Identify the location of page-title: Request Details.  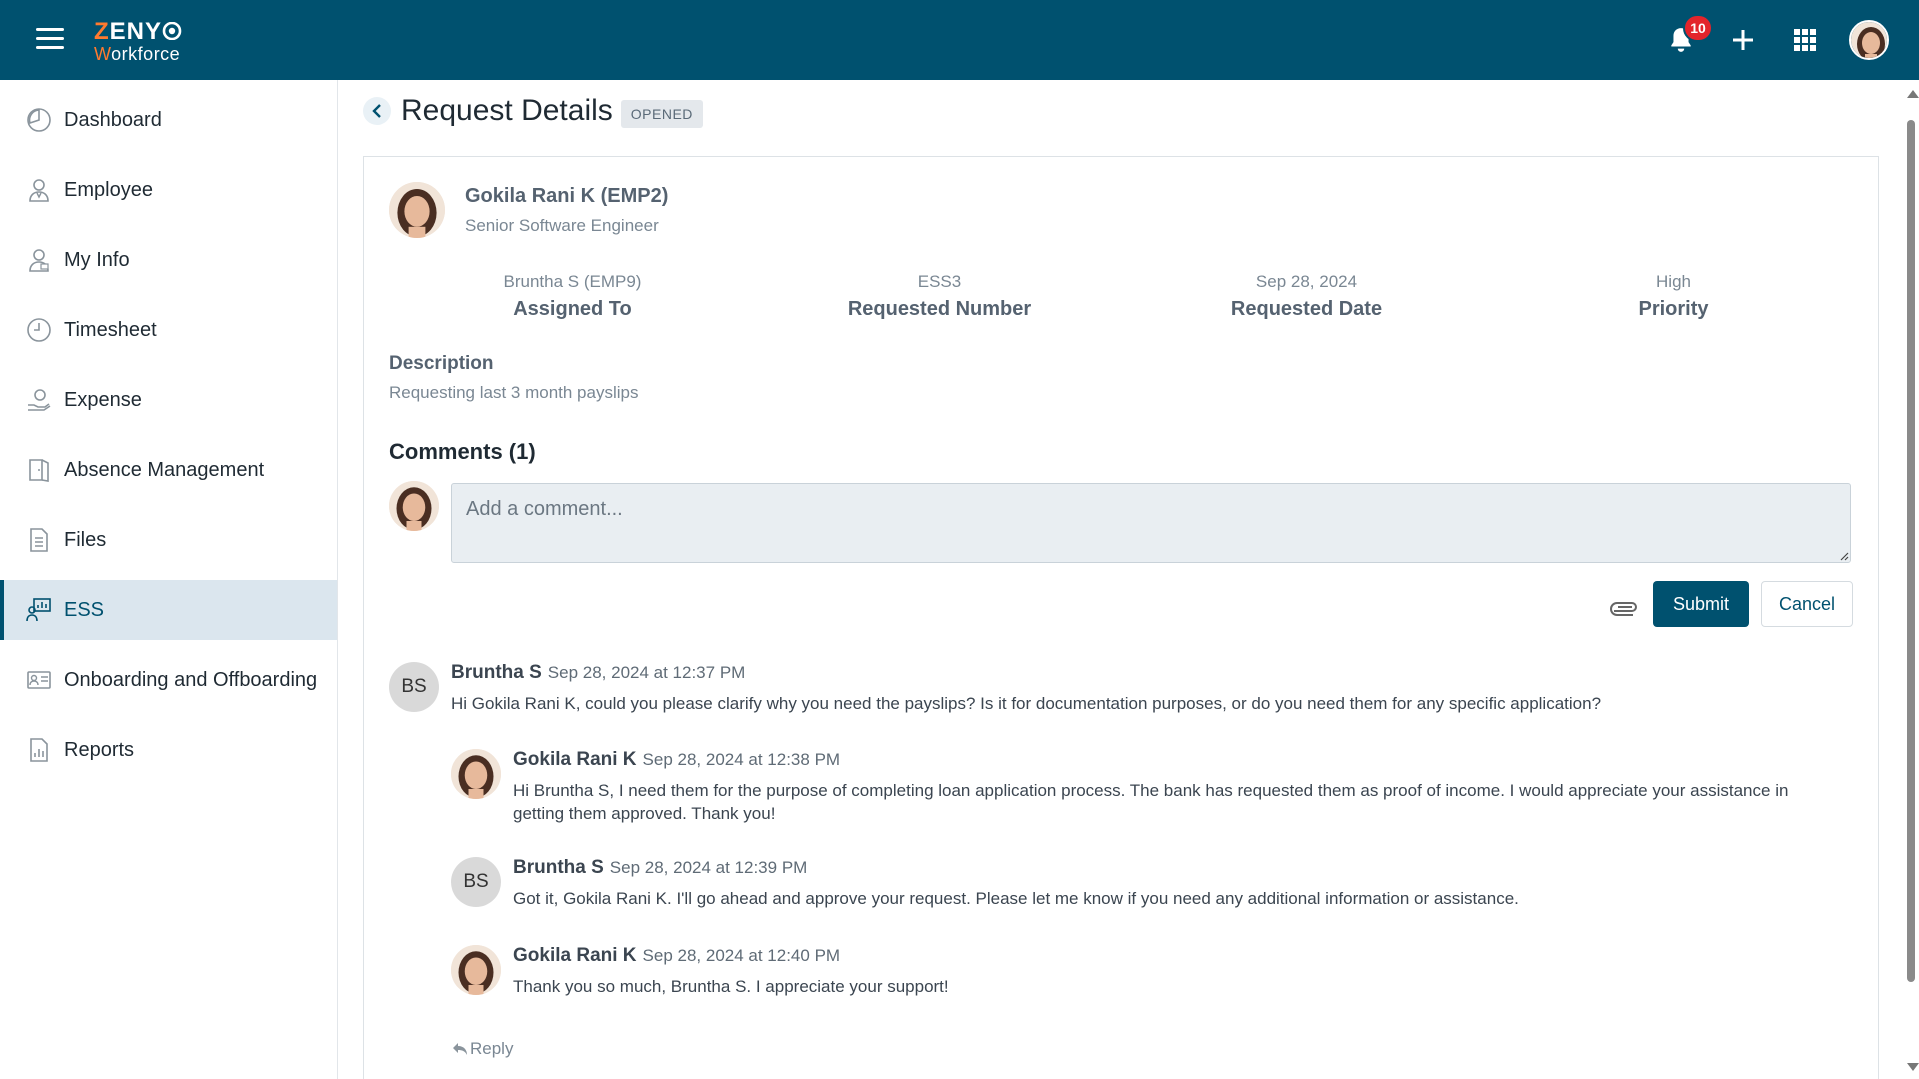
(507, 110).